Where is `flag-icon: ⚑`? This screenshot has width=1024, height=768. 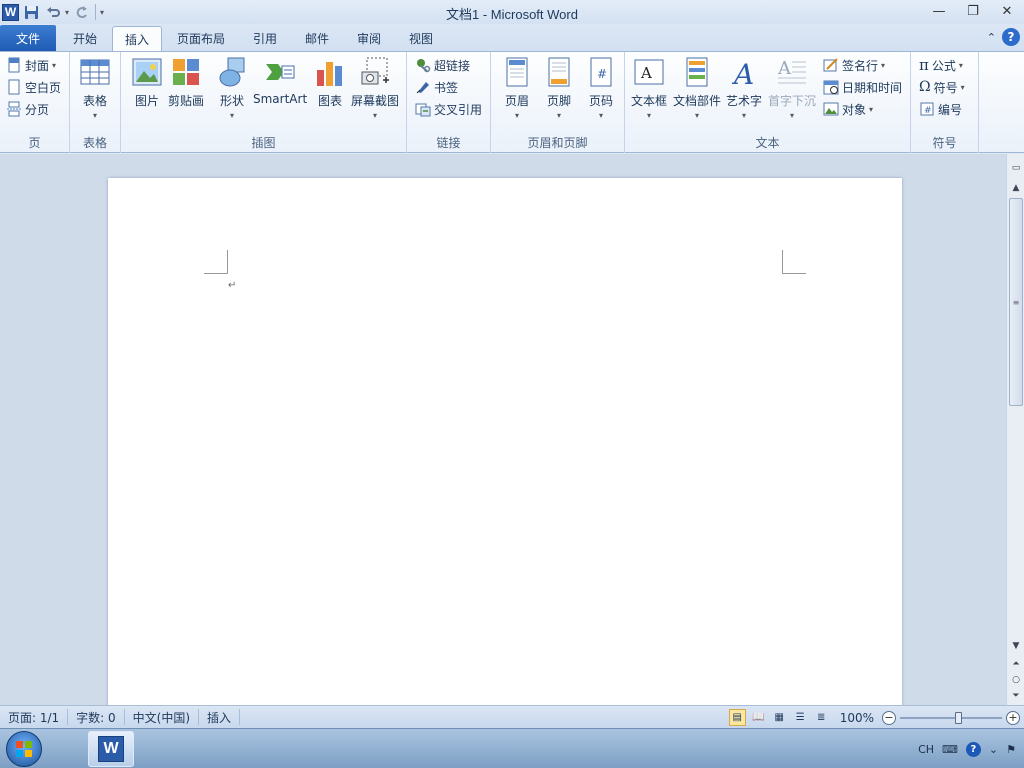
flag-icon: ⚑ is located at coordinates (1011, 749).